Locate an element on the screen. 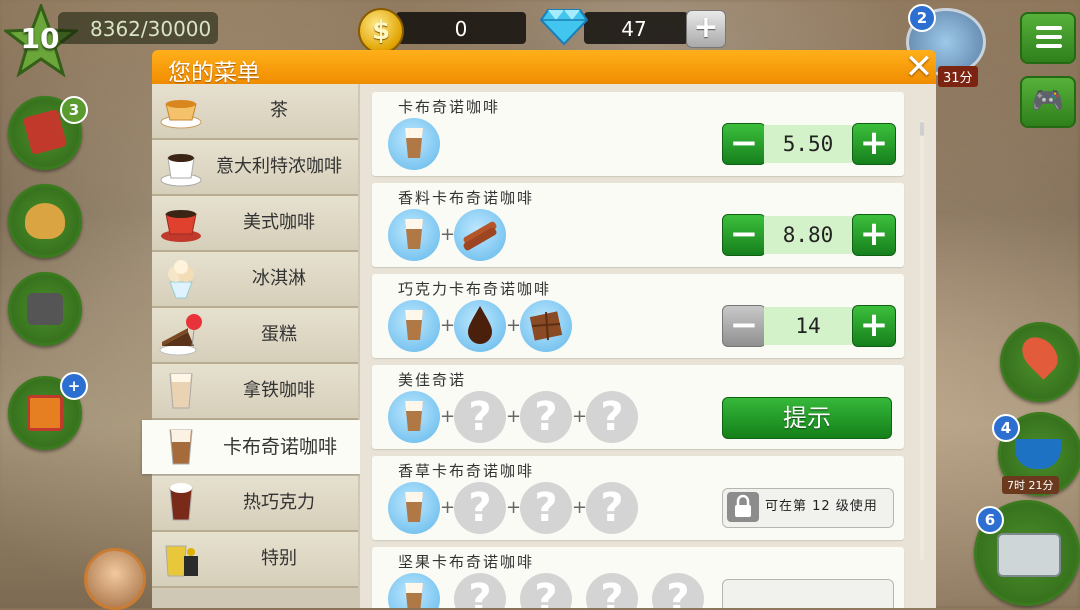 The image size is (1080, 610). price-value: 14 is located at coordinates (808, 326).